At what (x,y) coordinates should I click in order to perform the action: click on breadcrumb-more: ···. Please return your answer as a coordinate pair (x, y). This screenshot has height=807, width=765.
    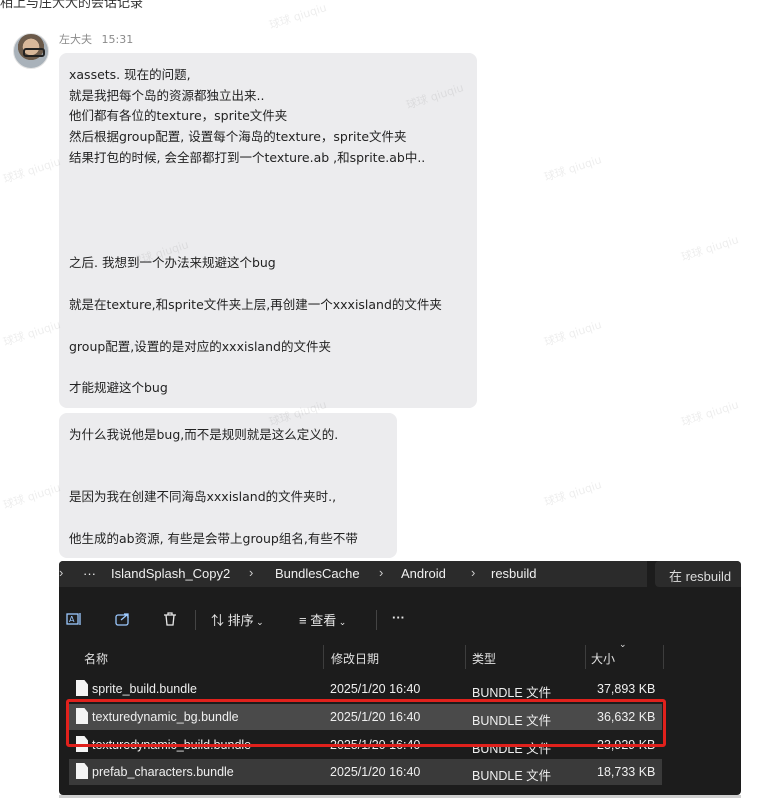
    Looking at the image, I should click on (89, 573).